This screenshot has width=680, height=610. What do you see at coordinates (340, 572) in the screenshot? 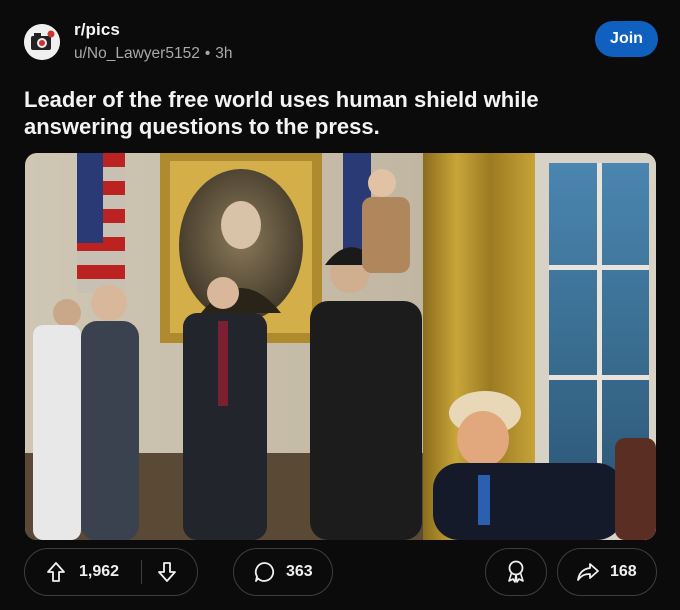
I see `action-bar: 1,962 363 168` at bounding box center [340, 572].